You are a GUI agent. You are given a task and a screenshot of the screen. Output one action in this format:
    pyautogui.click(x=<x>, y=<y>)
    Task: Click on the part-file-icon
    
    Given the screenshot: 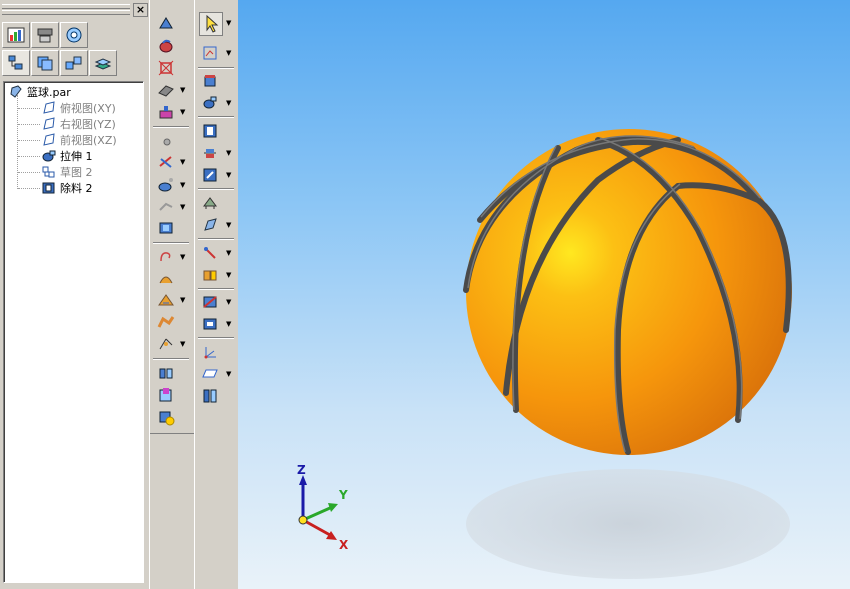 What is the action you would take?
    pyautogui.click(x=16, y=91)
    